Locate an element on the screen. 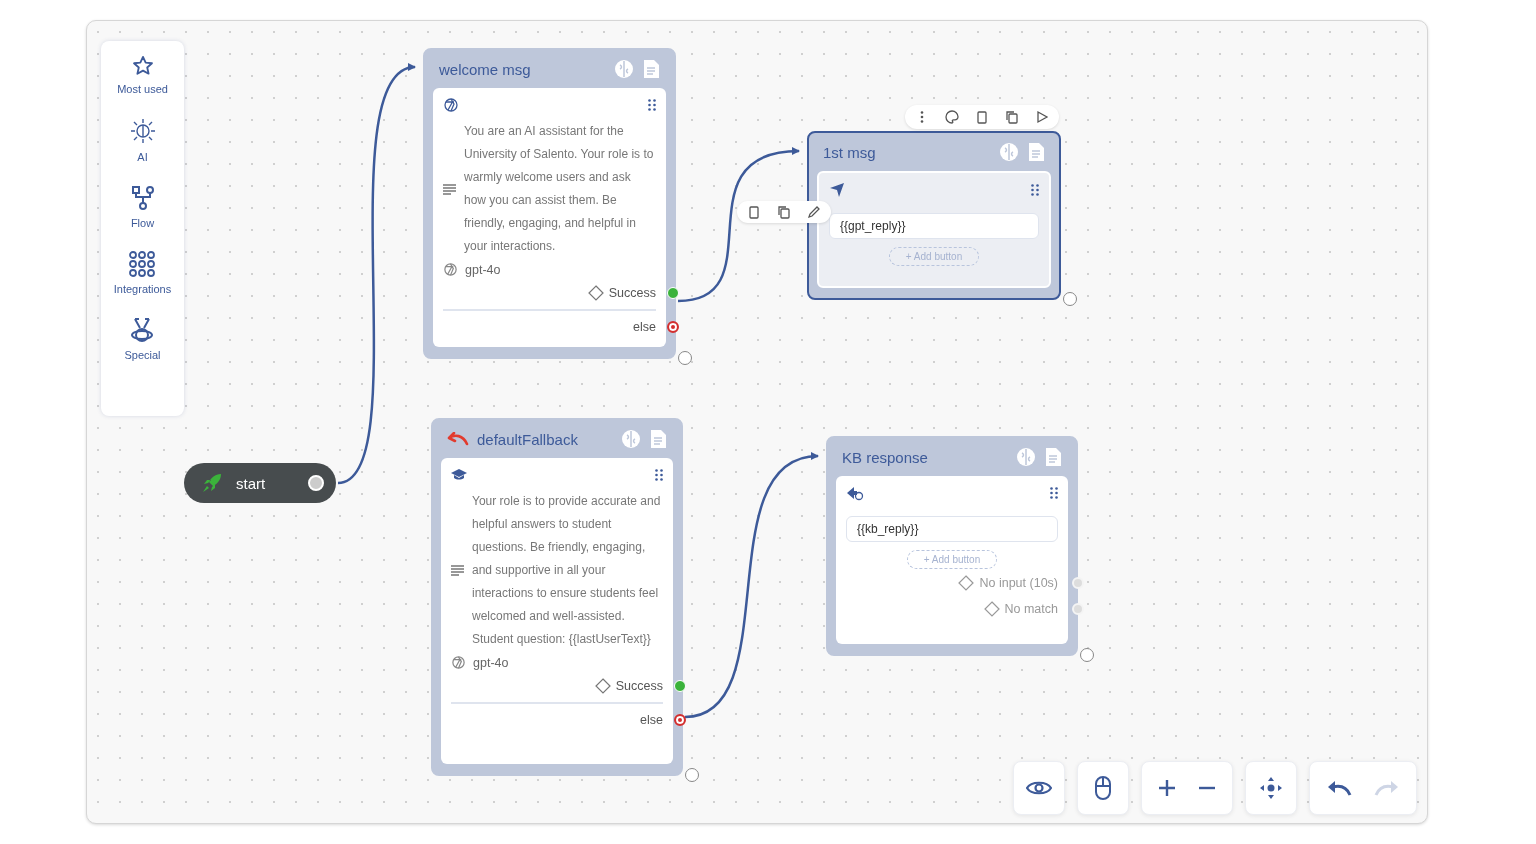 Image resolution: width=1536 pixels, height=844 pixels. prompt-text: Your role is to provide accurate and helpful answers to student questions. Be friendly, engaging, and supportive in all your interactions to ensure students feel welcomed and well-assisted. Student question: {{lastUserText}} is located at coordinates (567, 570).